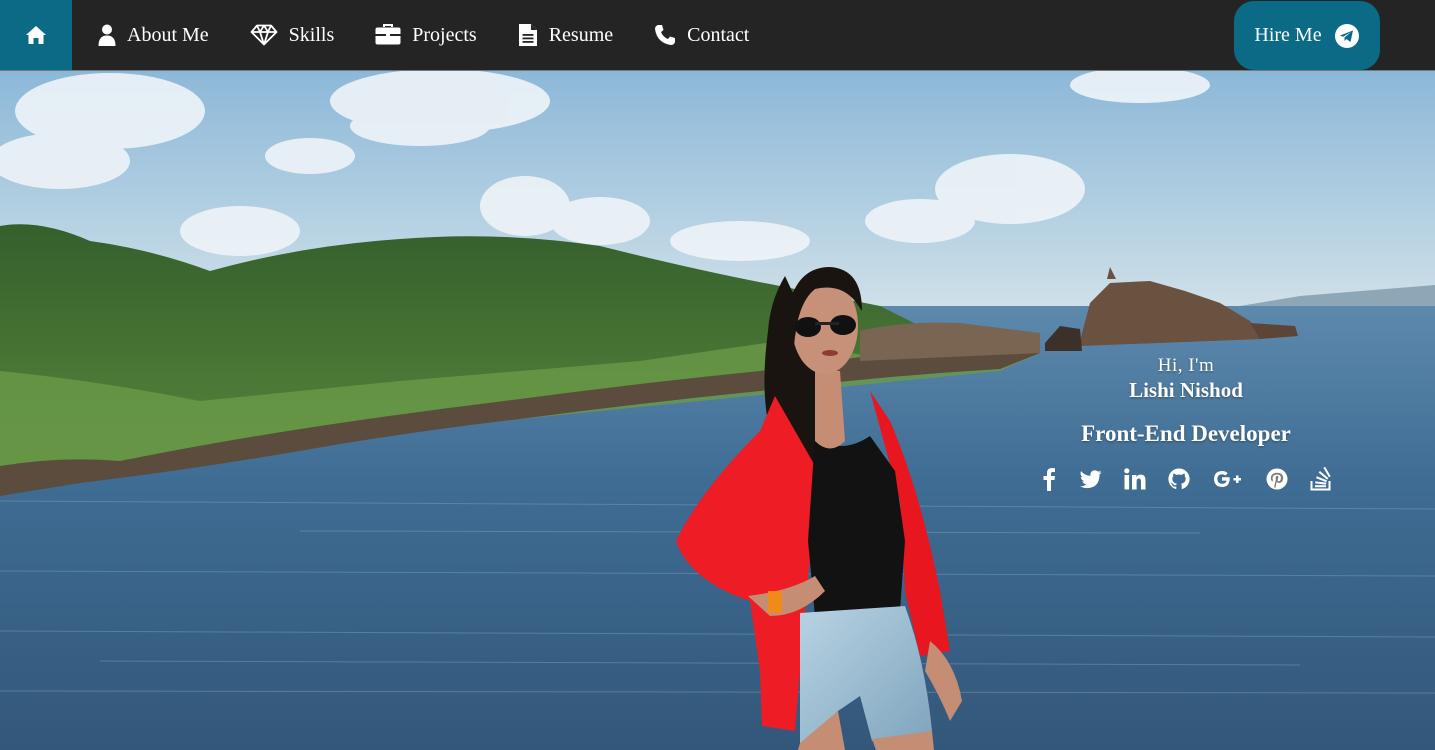 This screenshot has width=1435, height=750. I want to click on nav-about-me: About Me, so click(153, 35).